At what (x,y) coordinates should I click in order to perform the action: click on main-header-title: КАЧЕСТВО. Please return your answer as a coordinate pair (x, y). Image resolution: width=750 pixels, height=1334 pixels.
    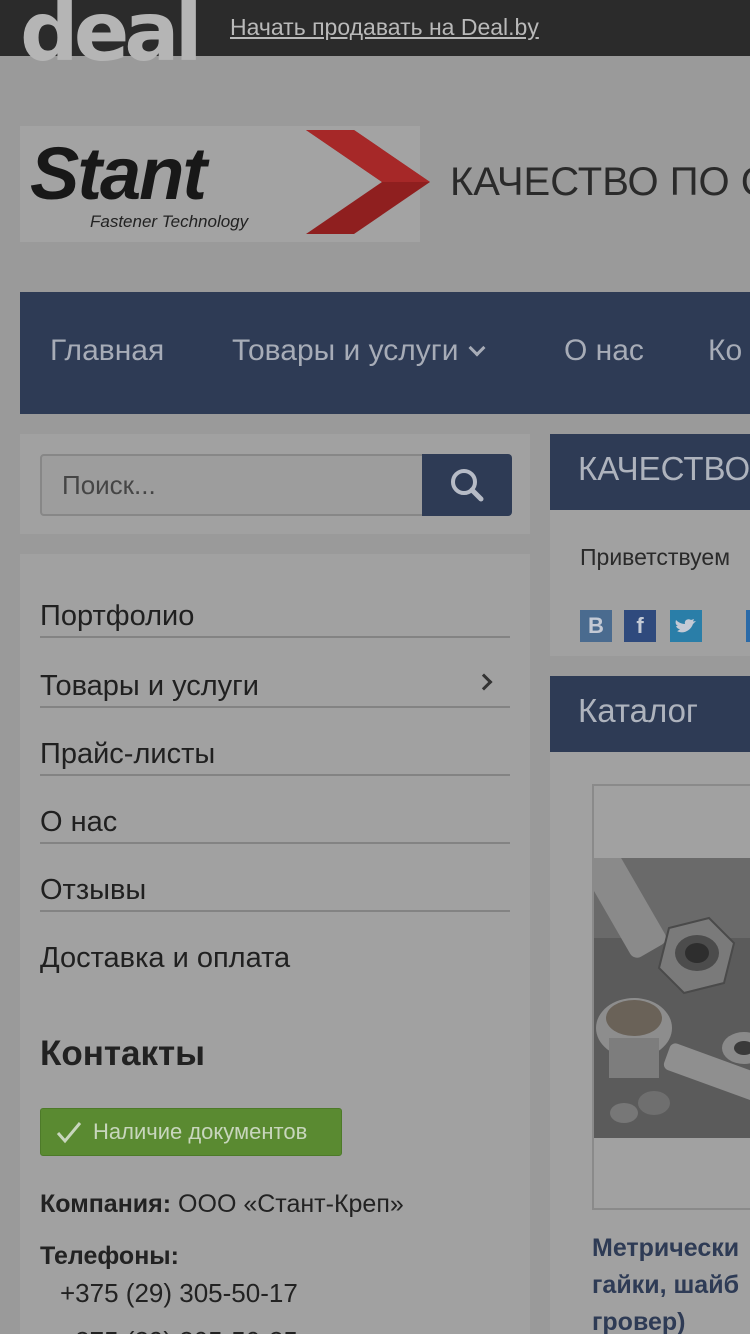
    Looking at the image, I should click on (664, 468).